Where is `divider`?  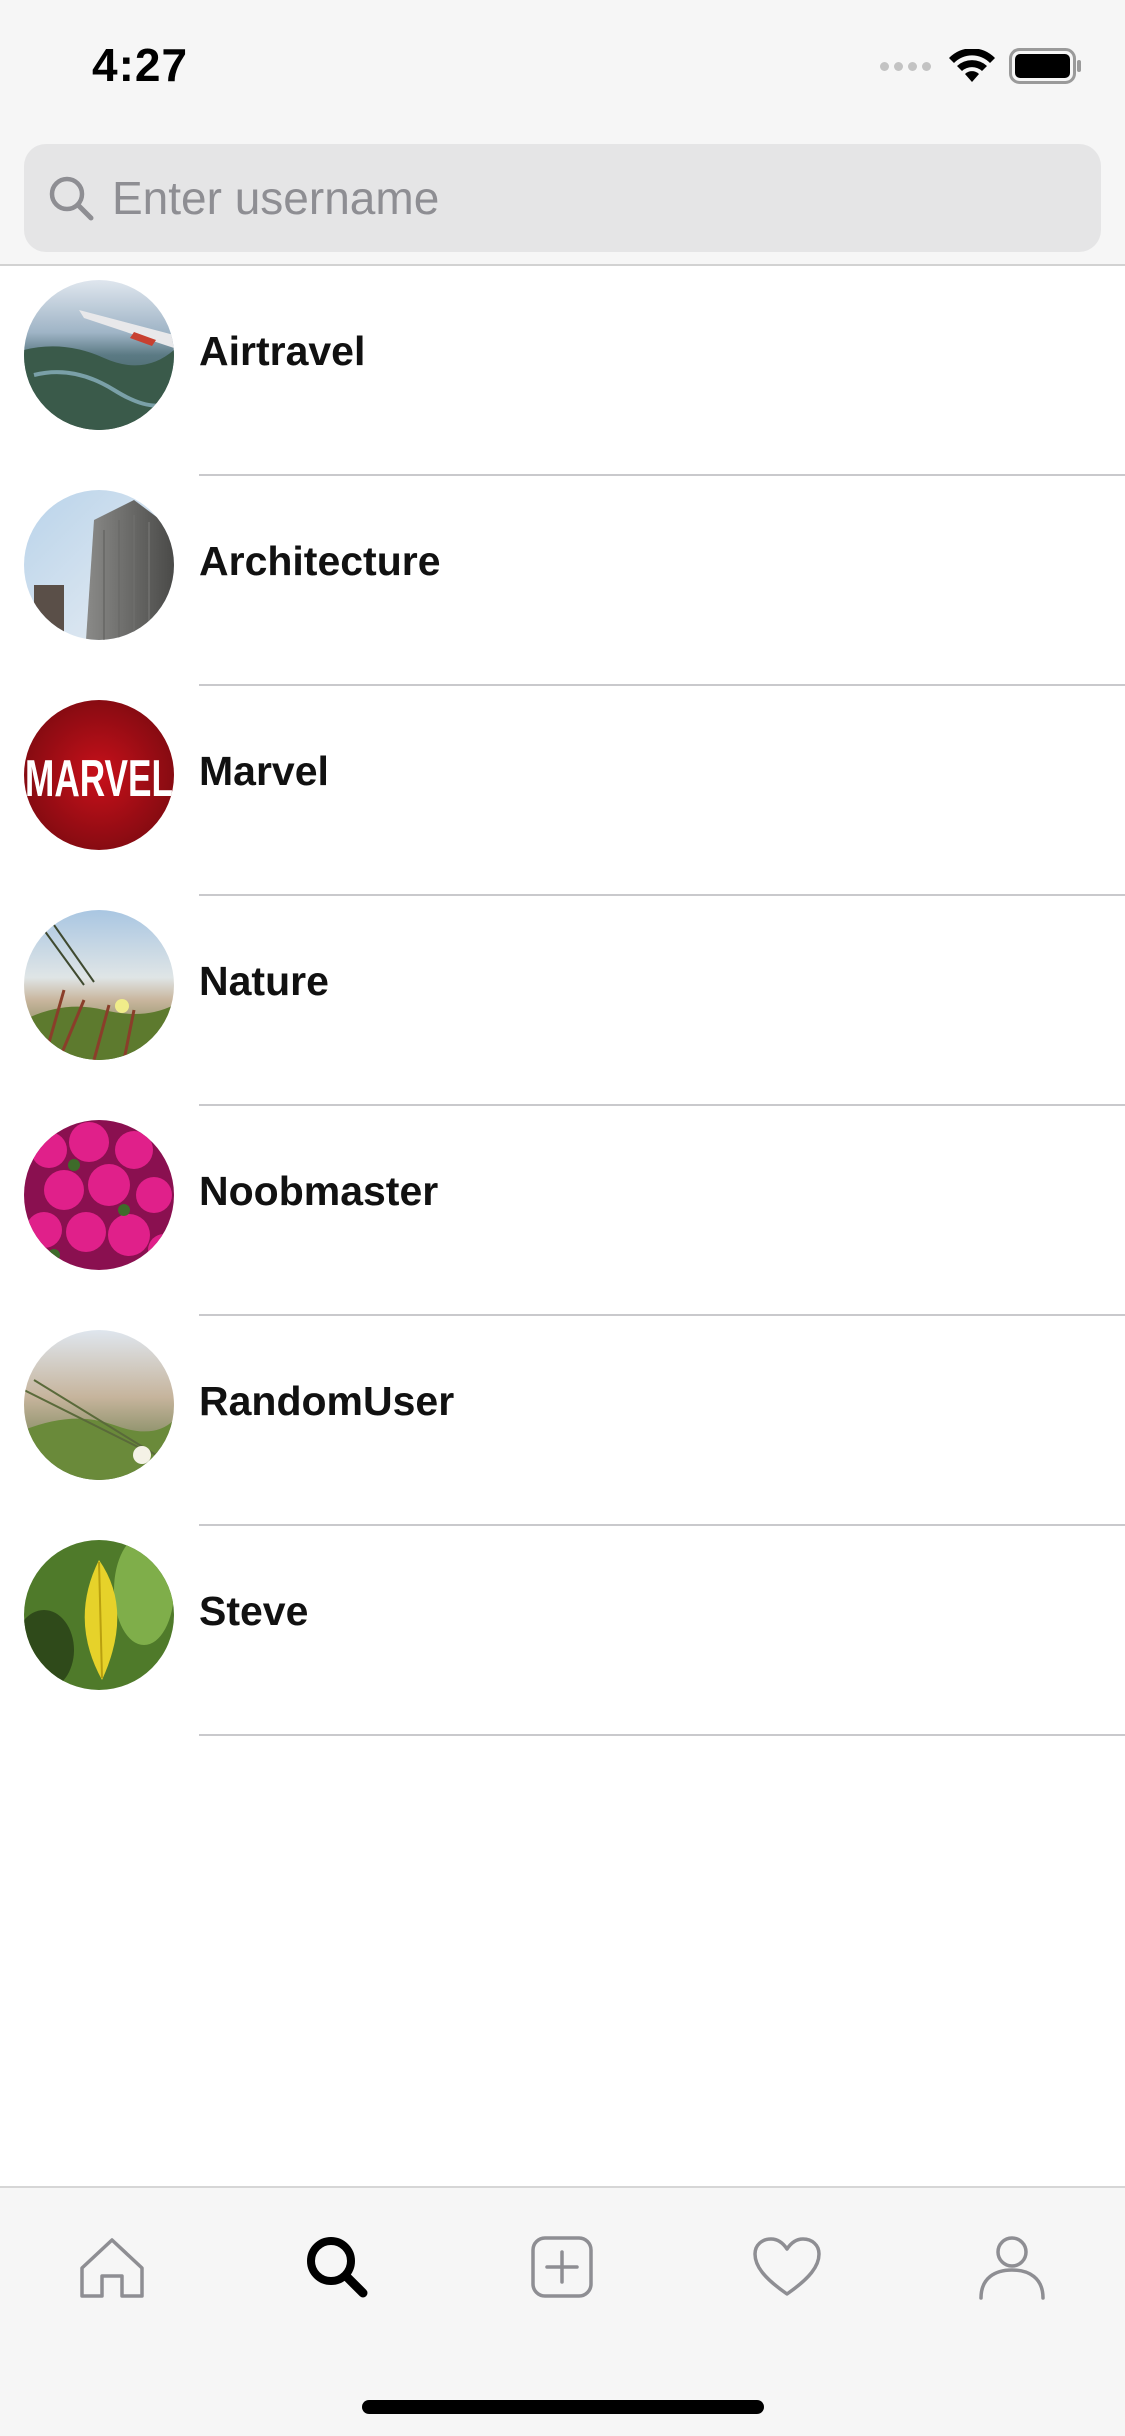
divider is located at coordinates (662, 1735).